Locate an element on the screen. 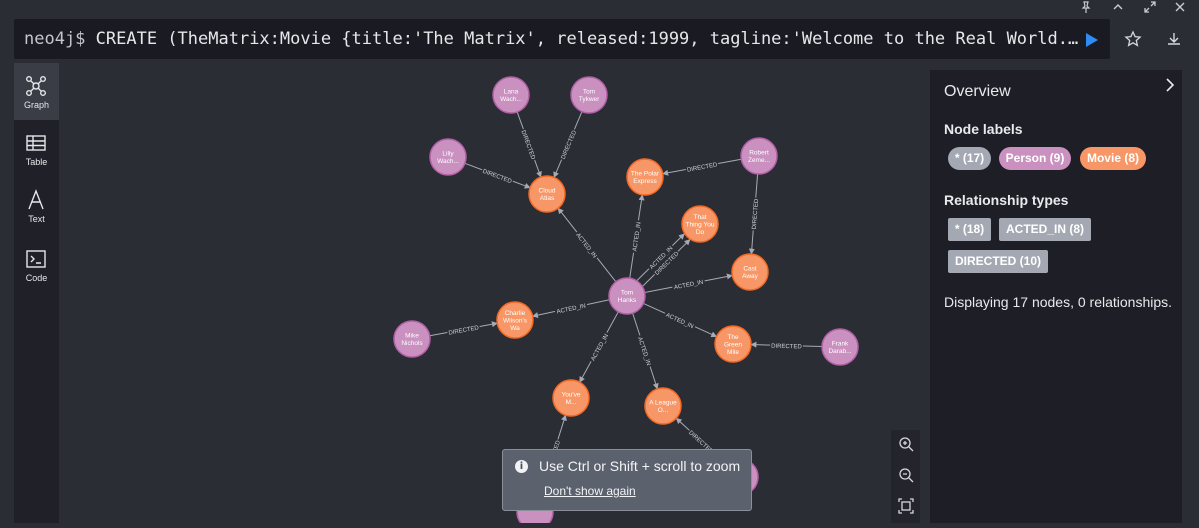 Image resolution: width=1199 pixels, height=528 pixels. text-icon is located at coordinates (36, 199).